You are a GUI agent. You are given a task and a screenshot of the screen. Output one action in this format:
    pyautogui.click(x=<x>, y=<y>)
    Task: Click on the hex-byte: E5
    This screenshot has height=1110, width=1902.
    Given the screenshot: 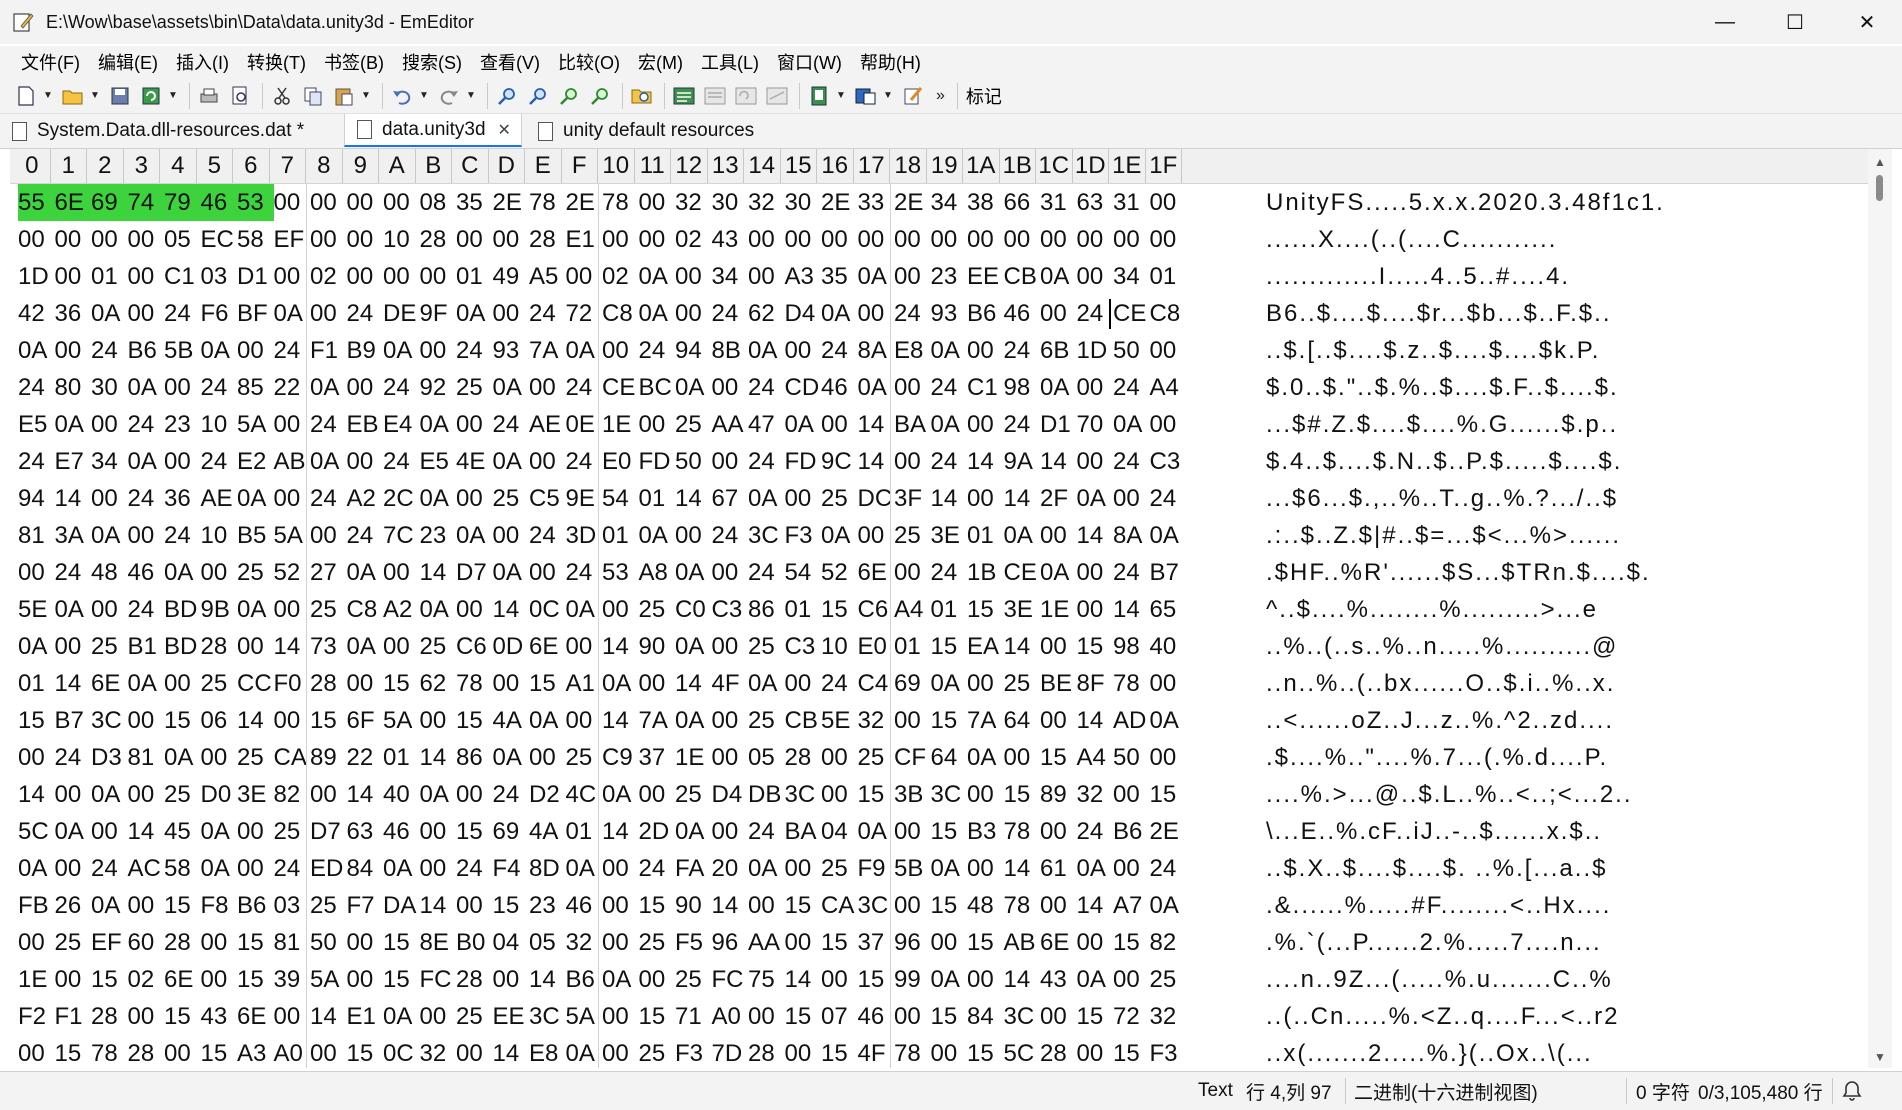 What is the action you would take?
    pyautogui.click(x=435, y=461)
    